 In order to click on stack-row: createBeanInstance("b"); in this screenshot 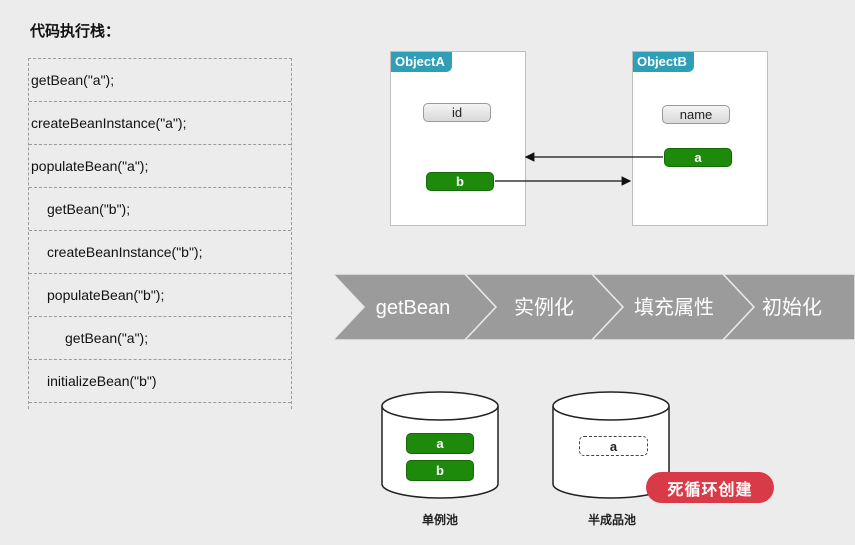, I will do `click(160, 252)`.